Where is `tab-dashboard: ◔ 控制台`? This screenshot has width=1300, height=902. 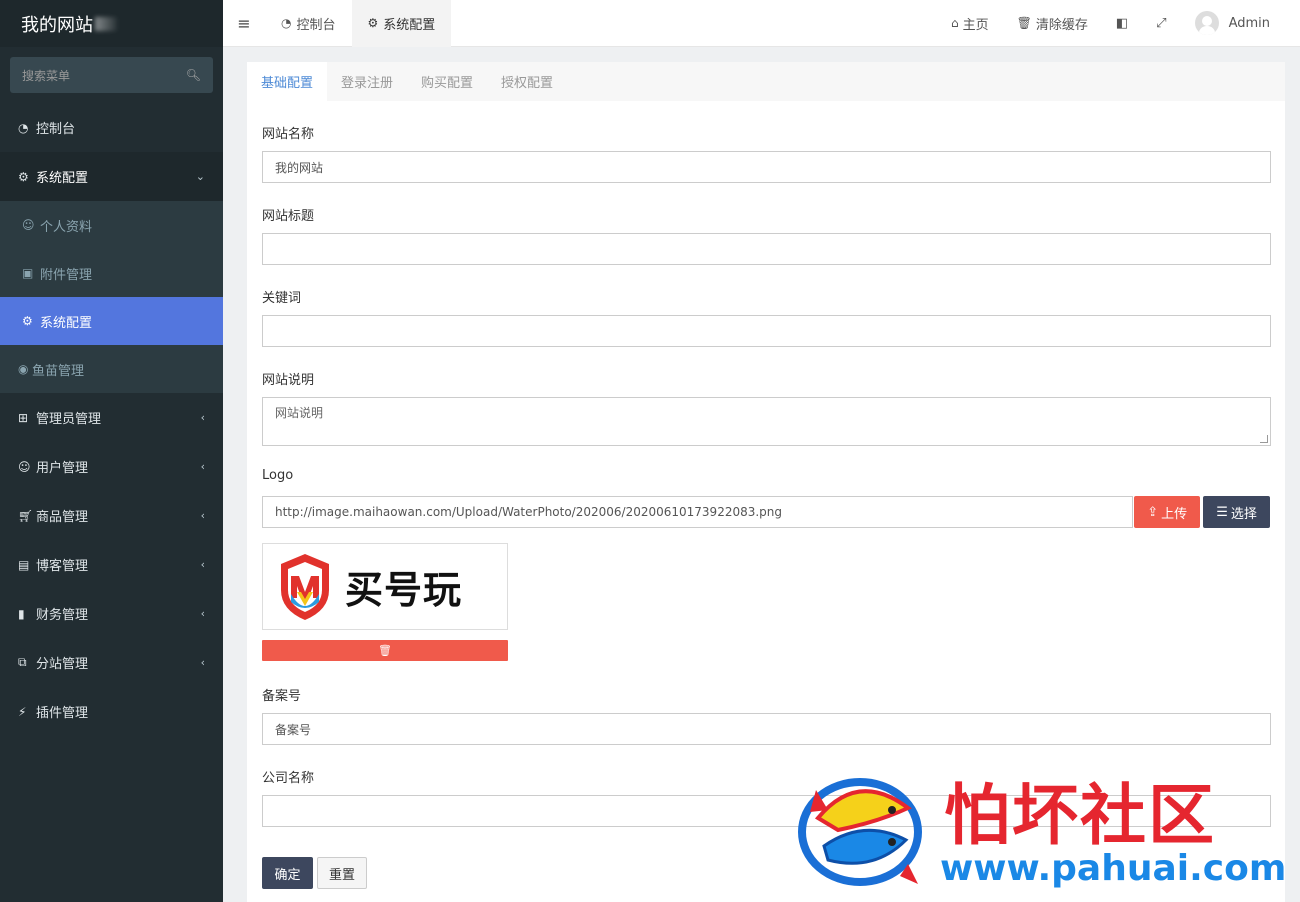 tab-dashboard: ◔ 控制台 is located at coordinates (308, 23).